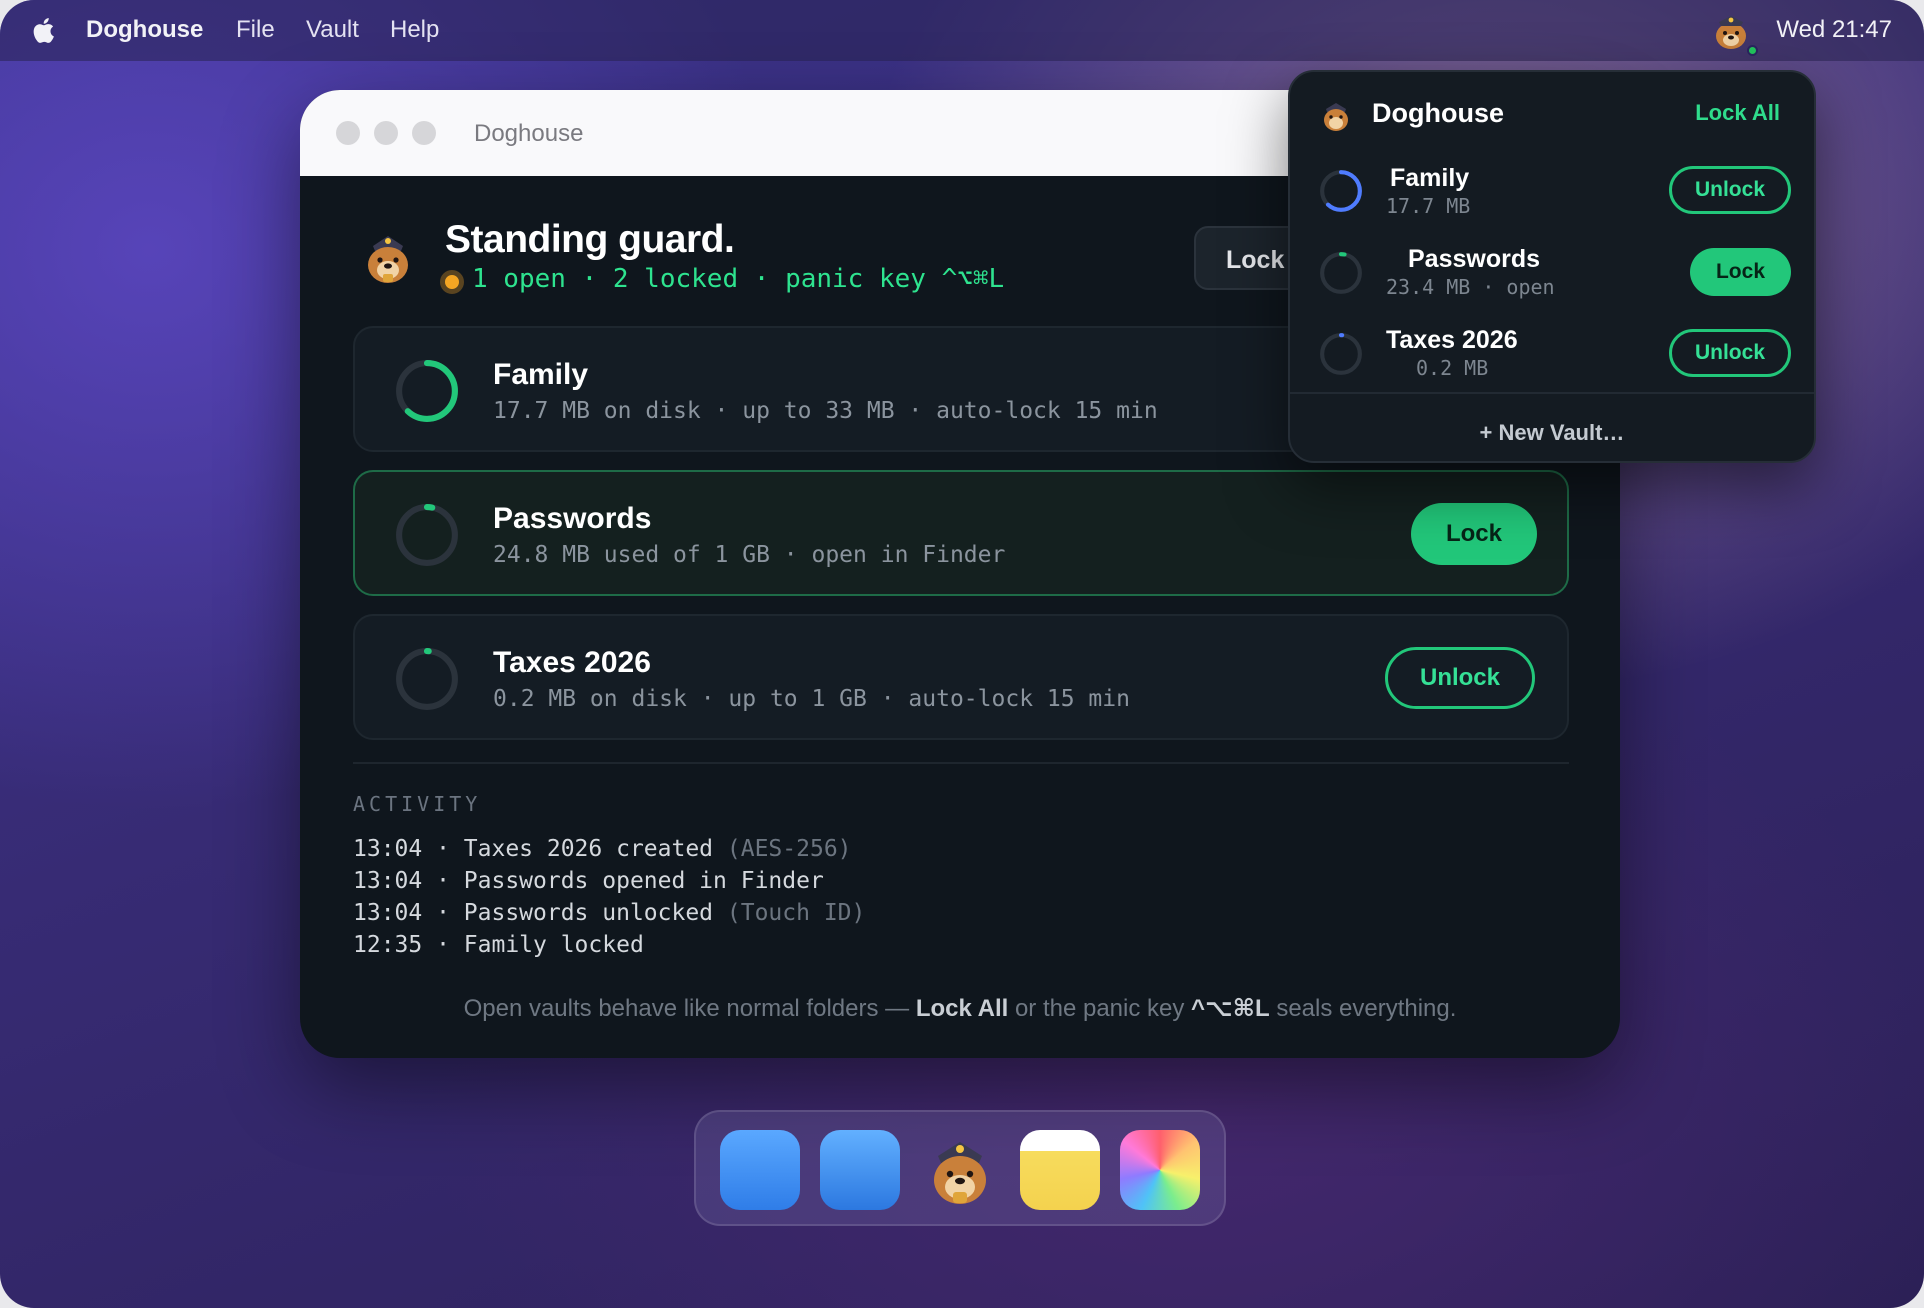  I want to click on apple-menu-icon, so click(42, 30).